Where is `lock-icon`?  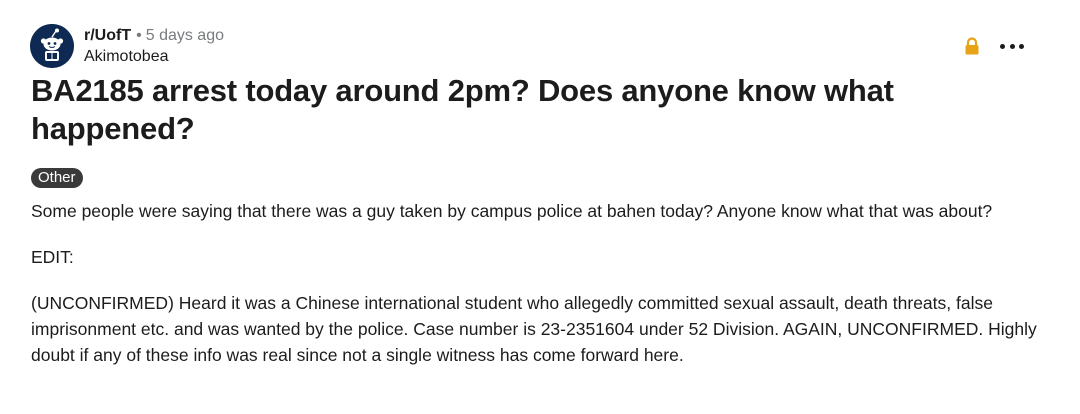
lock-icon is located at coordinates (972, 46).